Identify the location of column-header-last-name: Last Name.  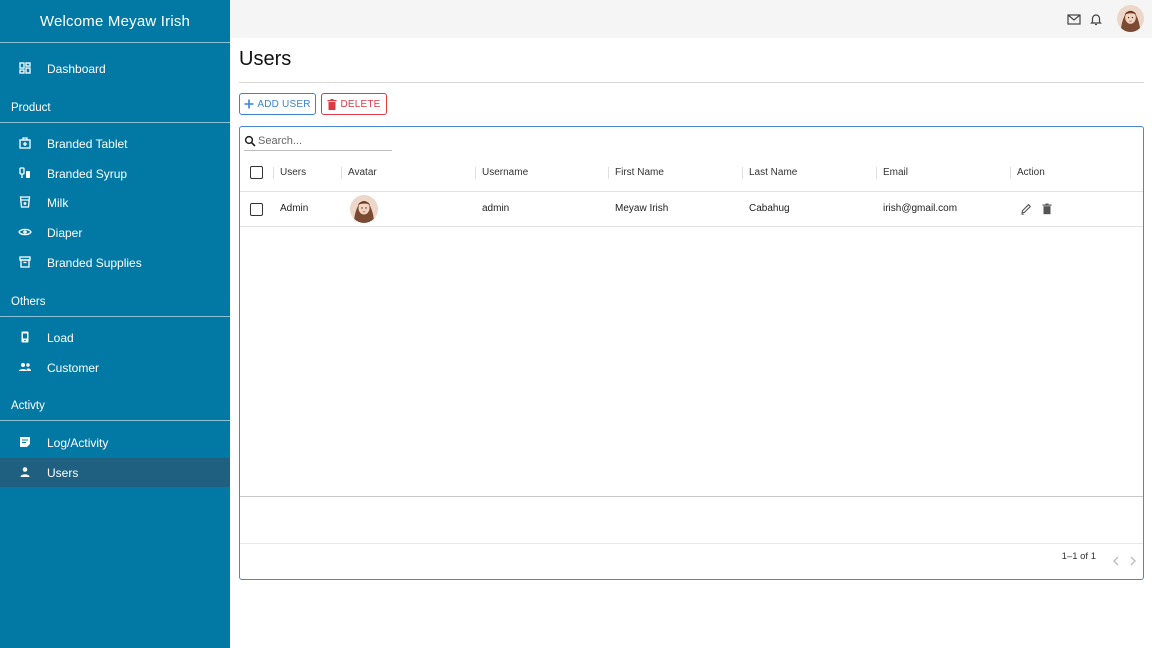
(773, 172).